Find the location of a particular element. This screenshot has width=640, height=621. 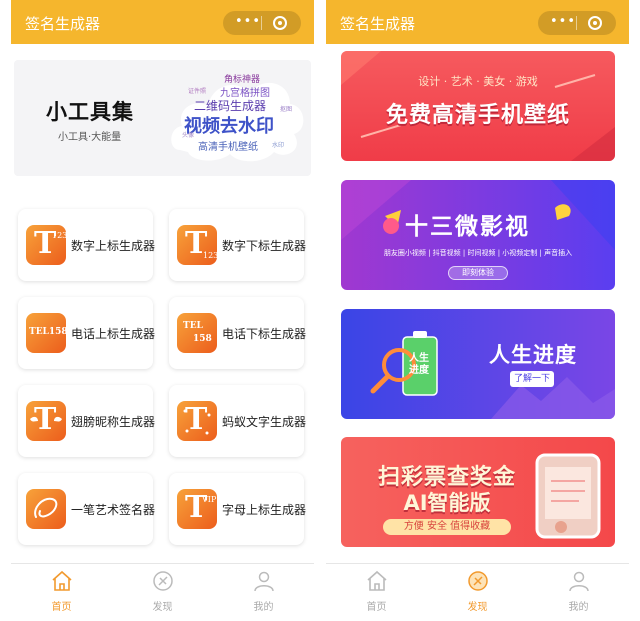

right-title-bar: 签名生成器 ••• is located at coordinates (477, 22).